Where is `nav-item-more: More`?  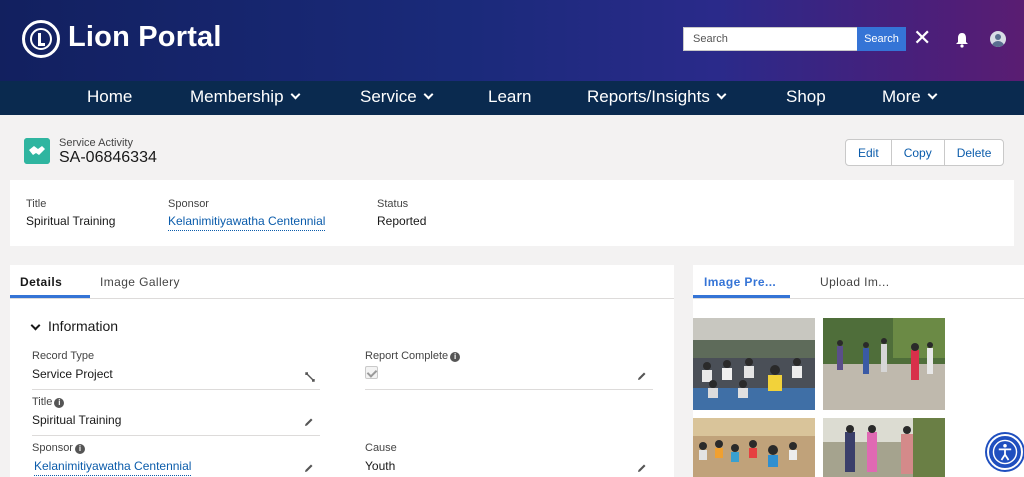 nav-item-more: More is located at coordinates (910, 97).